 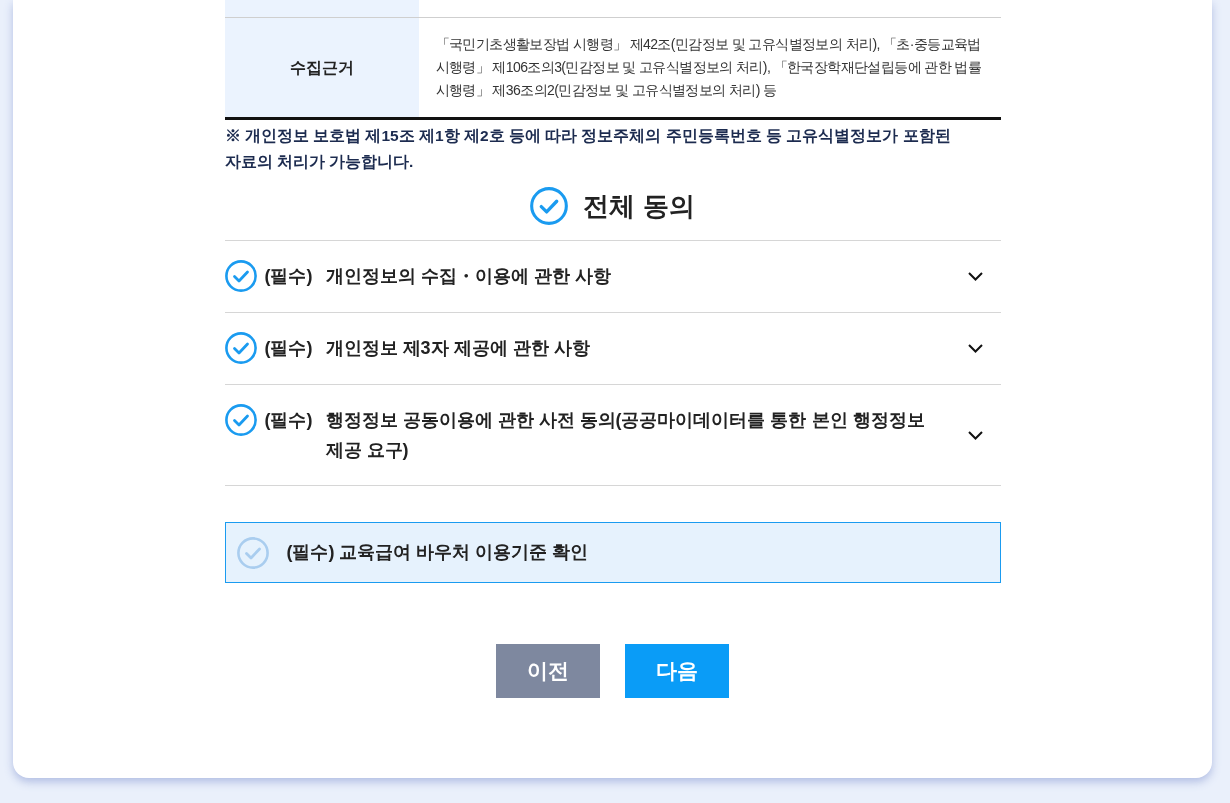 What do you see at coordinates (612, 552) in the screenshot?
I see `confirmation-box: (필수) 교육급여 바우처 이용기준 확인` at bounding box center [612, 552].